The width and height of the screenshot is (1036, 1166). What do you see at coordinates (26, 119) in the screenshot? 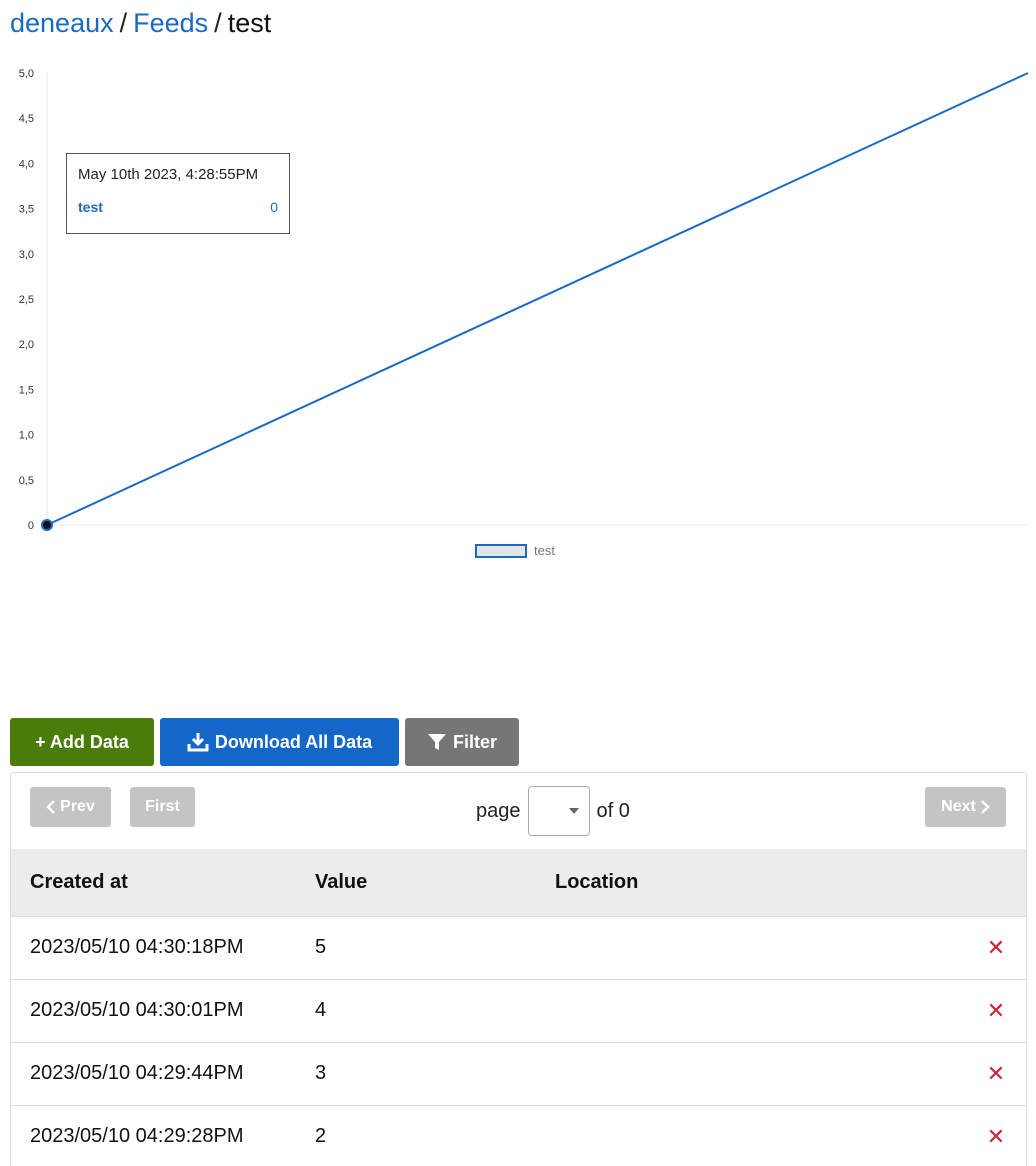
I see `y-tick-label: 4,5` at bounding box center [26, 119].